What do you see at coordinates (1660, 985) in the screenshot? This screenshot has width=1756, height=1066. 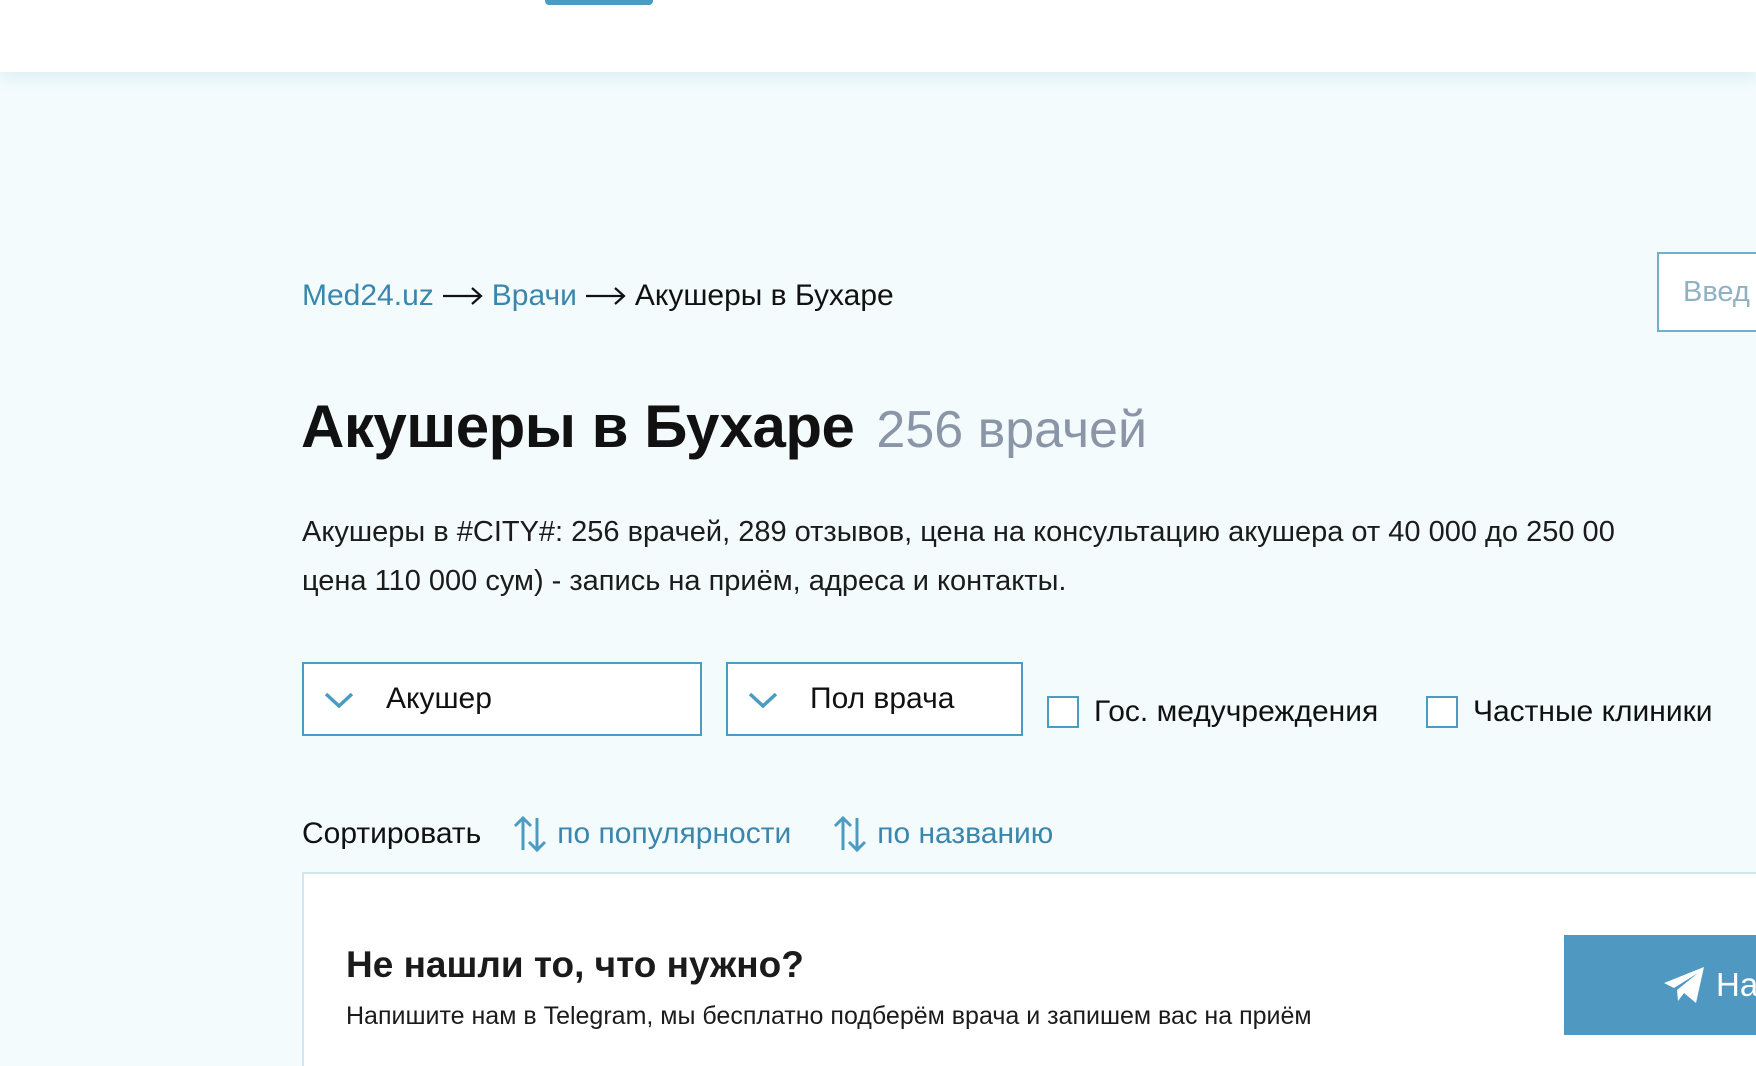 I see `telegram-write-button: На` at bounding box center [1660, 985].